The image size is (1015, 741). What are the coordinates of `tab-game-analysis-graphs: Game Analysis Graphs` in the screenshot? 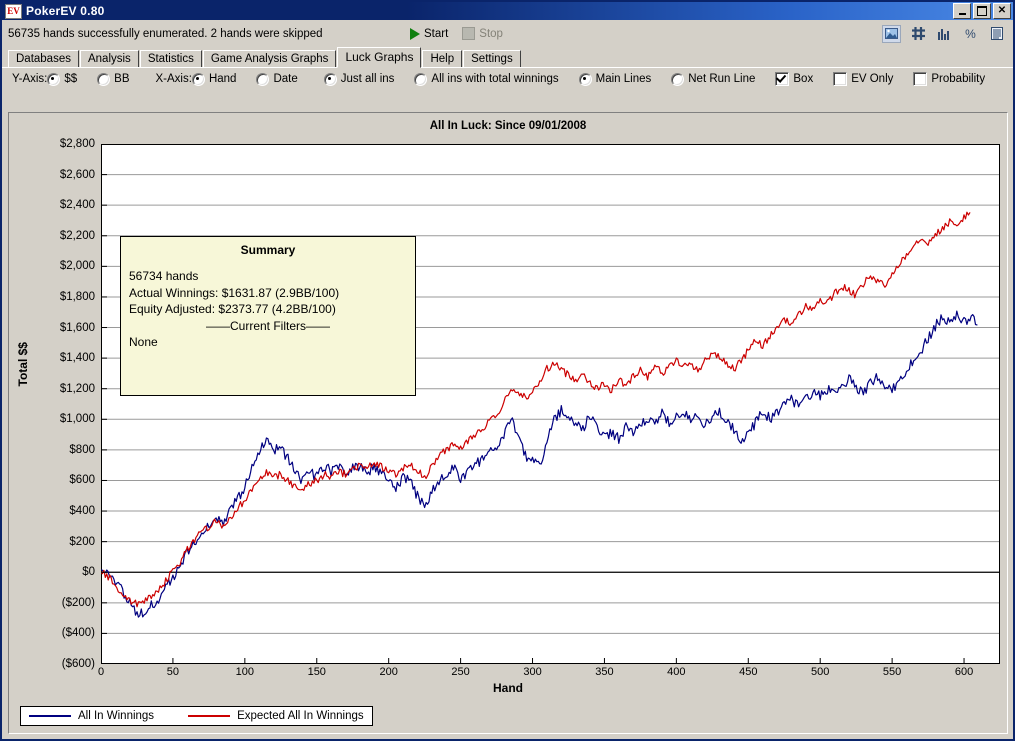 It's located at (269, 59).